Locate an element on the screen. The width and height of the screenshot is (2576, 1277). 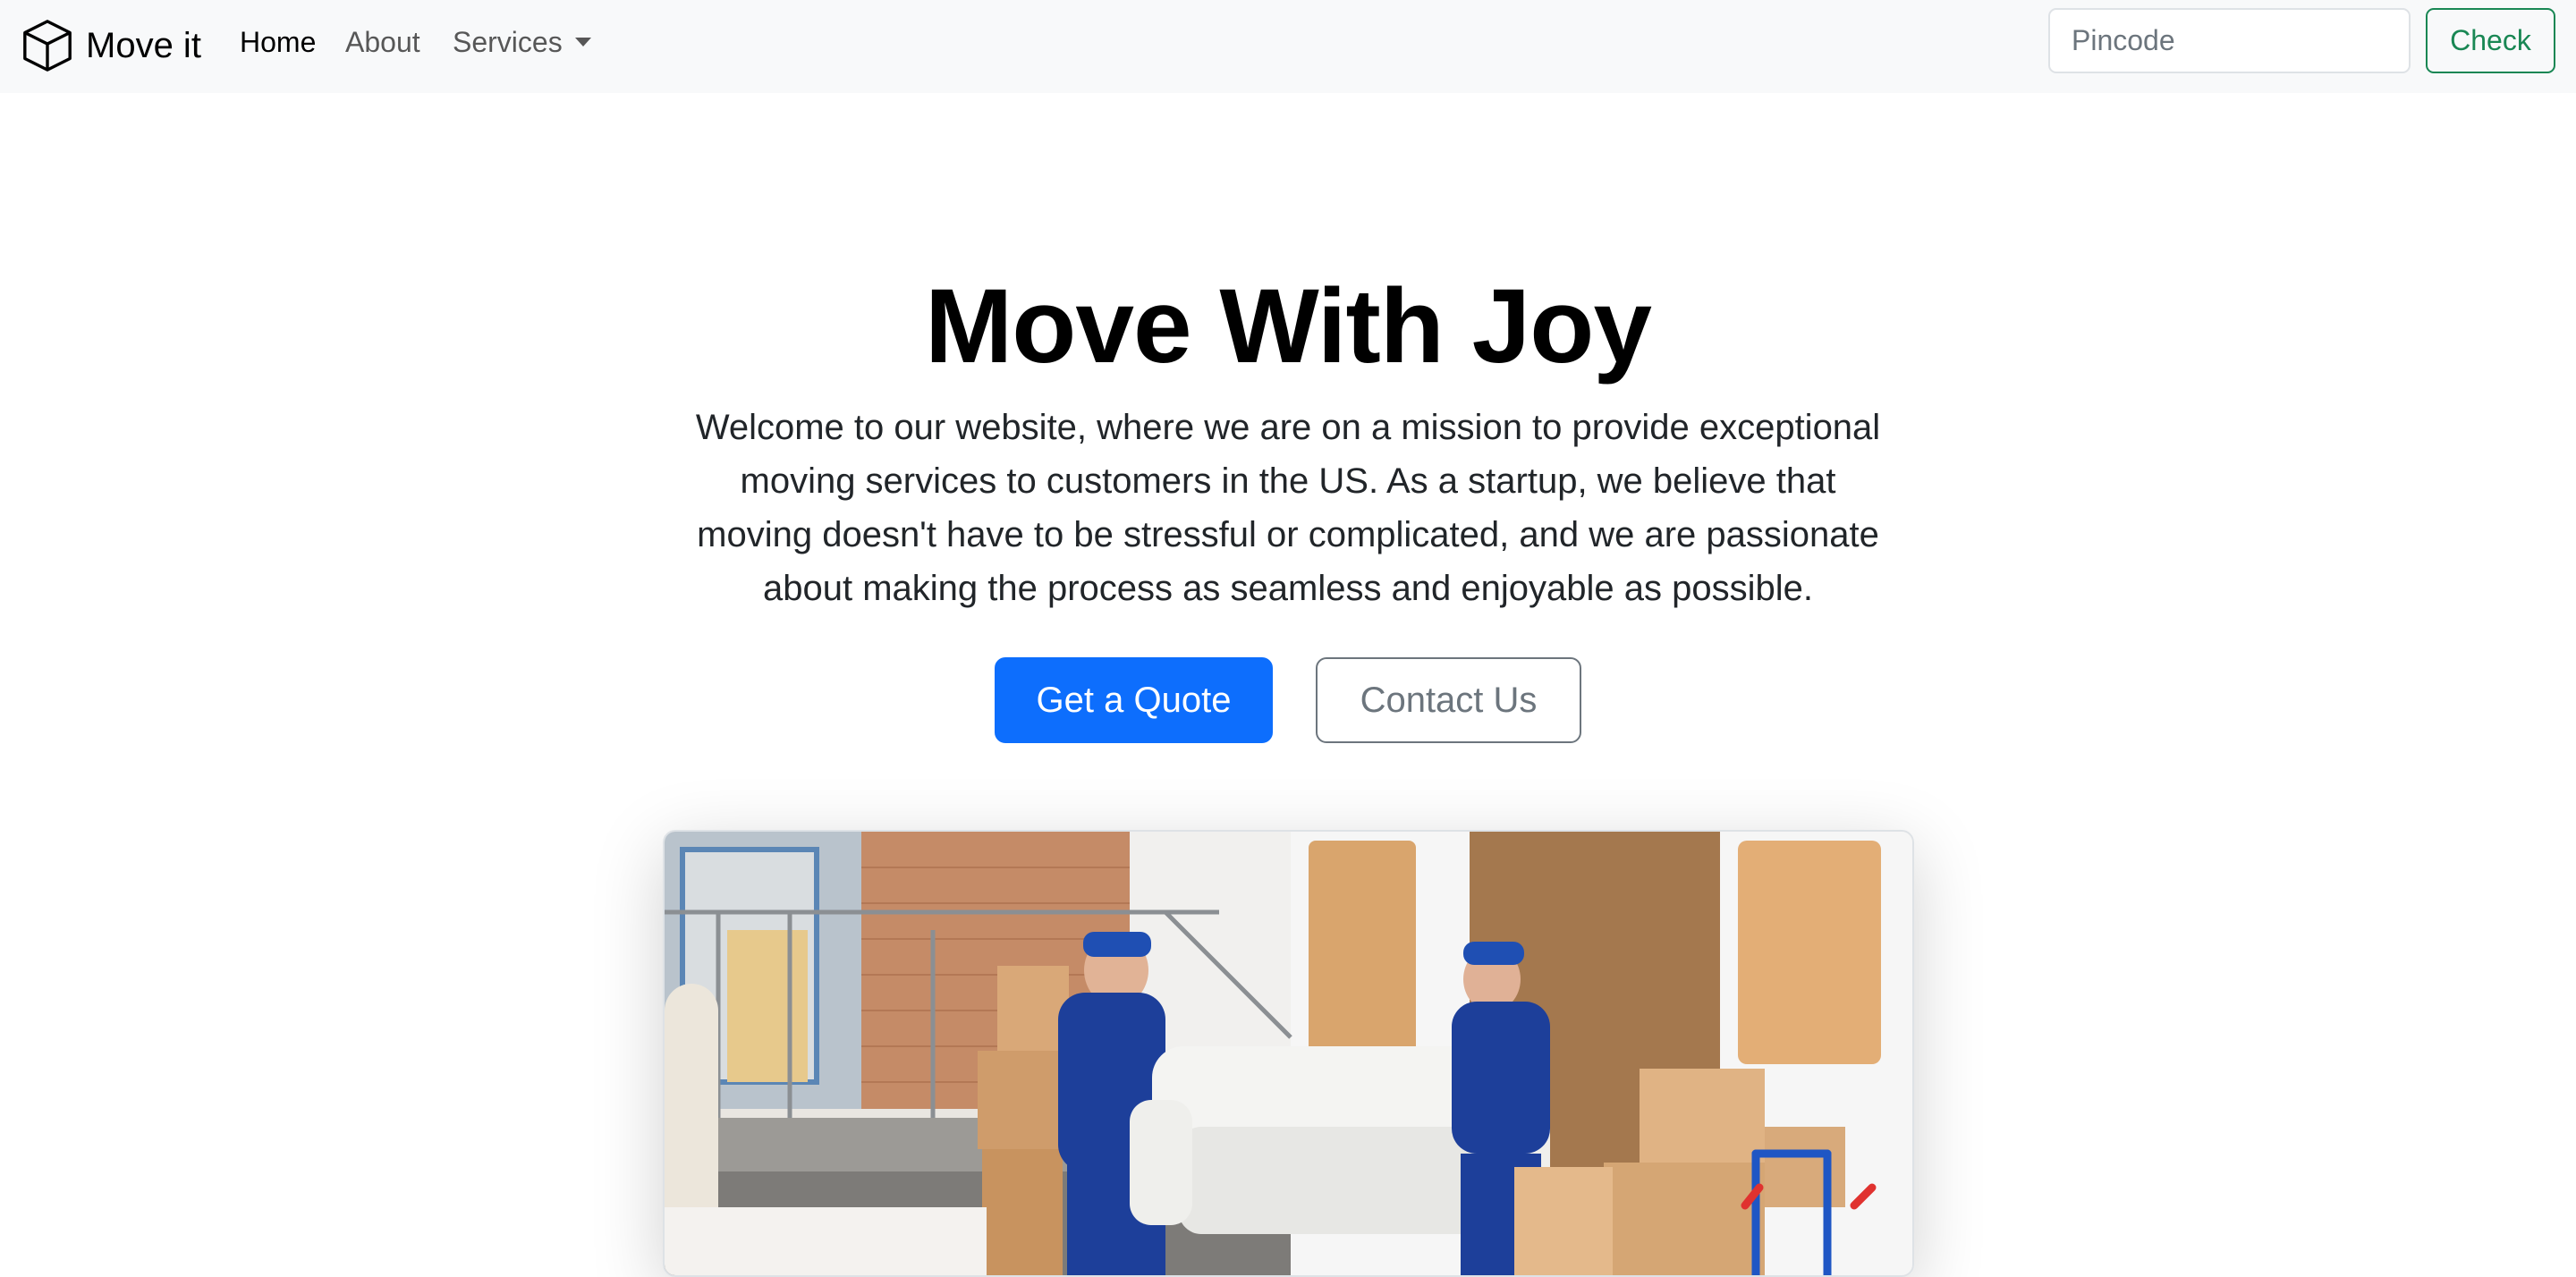
brand-name: Move it is located at coordinates (143, 45).